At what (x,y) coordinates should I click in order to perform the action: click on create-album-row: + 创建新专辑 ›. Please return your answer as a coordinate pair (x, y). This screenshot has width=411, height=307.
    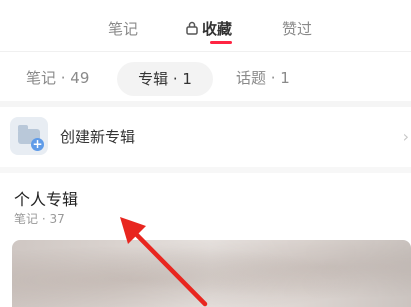
    Looking at the image, I should click on (210, 138).